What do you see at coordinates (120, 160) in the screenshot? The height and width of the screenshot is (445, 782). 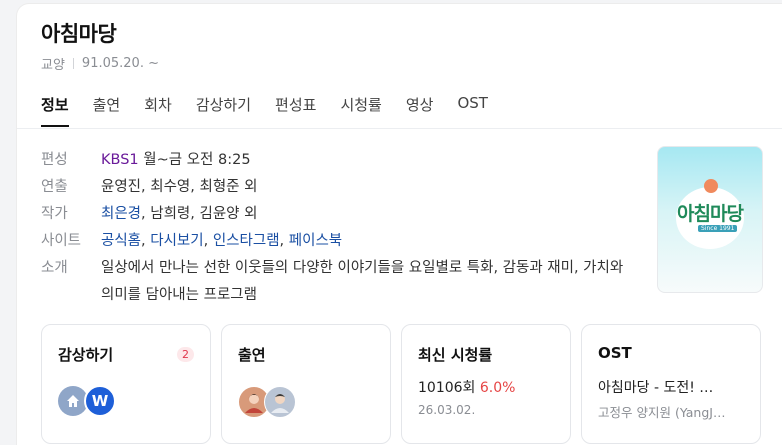 I see `channel-link: KBS1` at bounding box center [120, 160].